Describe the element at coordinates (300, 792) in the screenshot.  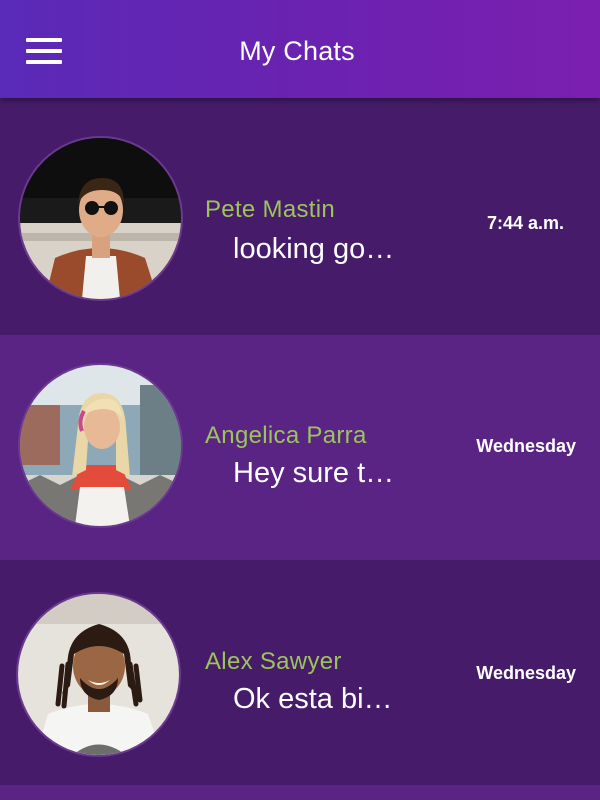
I see `chat-list-item` at that location.